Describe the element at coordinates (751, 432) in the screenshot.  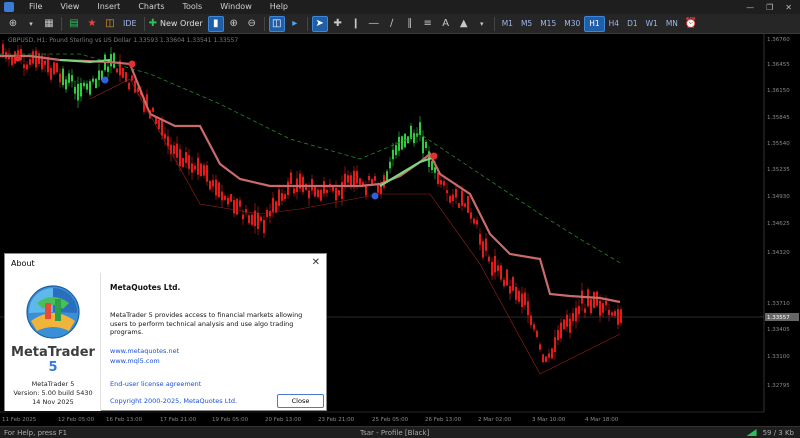
I see `connection-icon` at that location.